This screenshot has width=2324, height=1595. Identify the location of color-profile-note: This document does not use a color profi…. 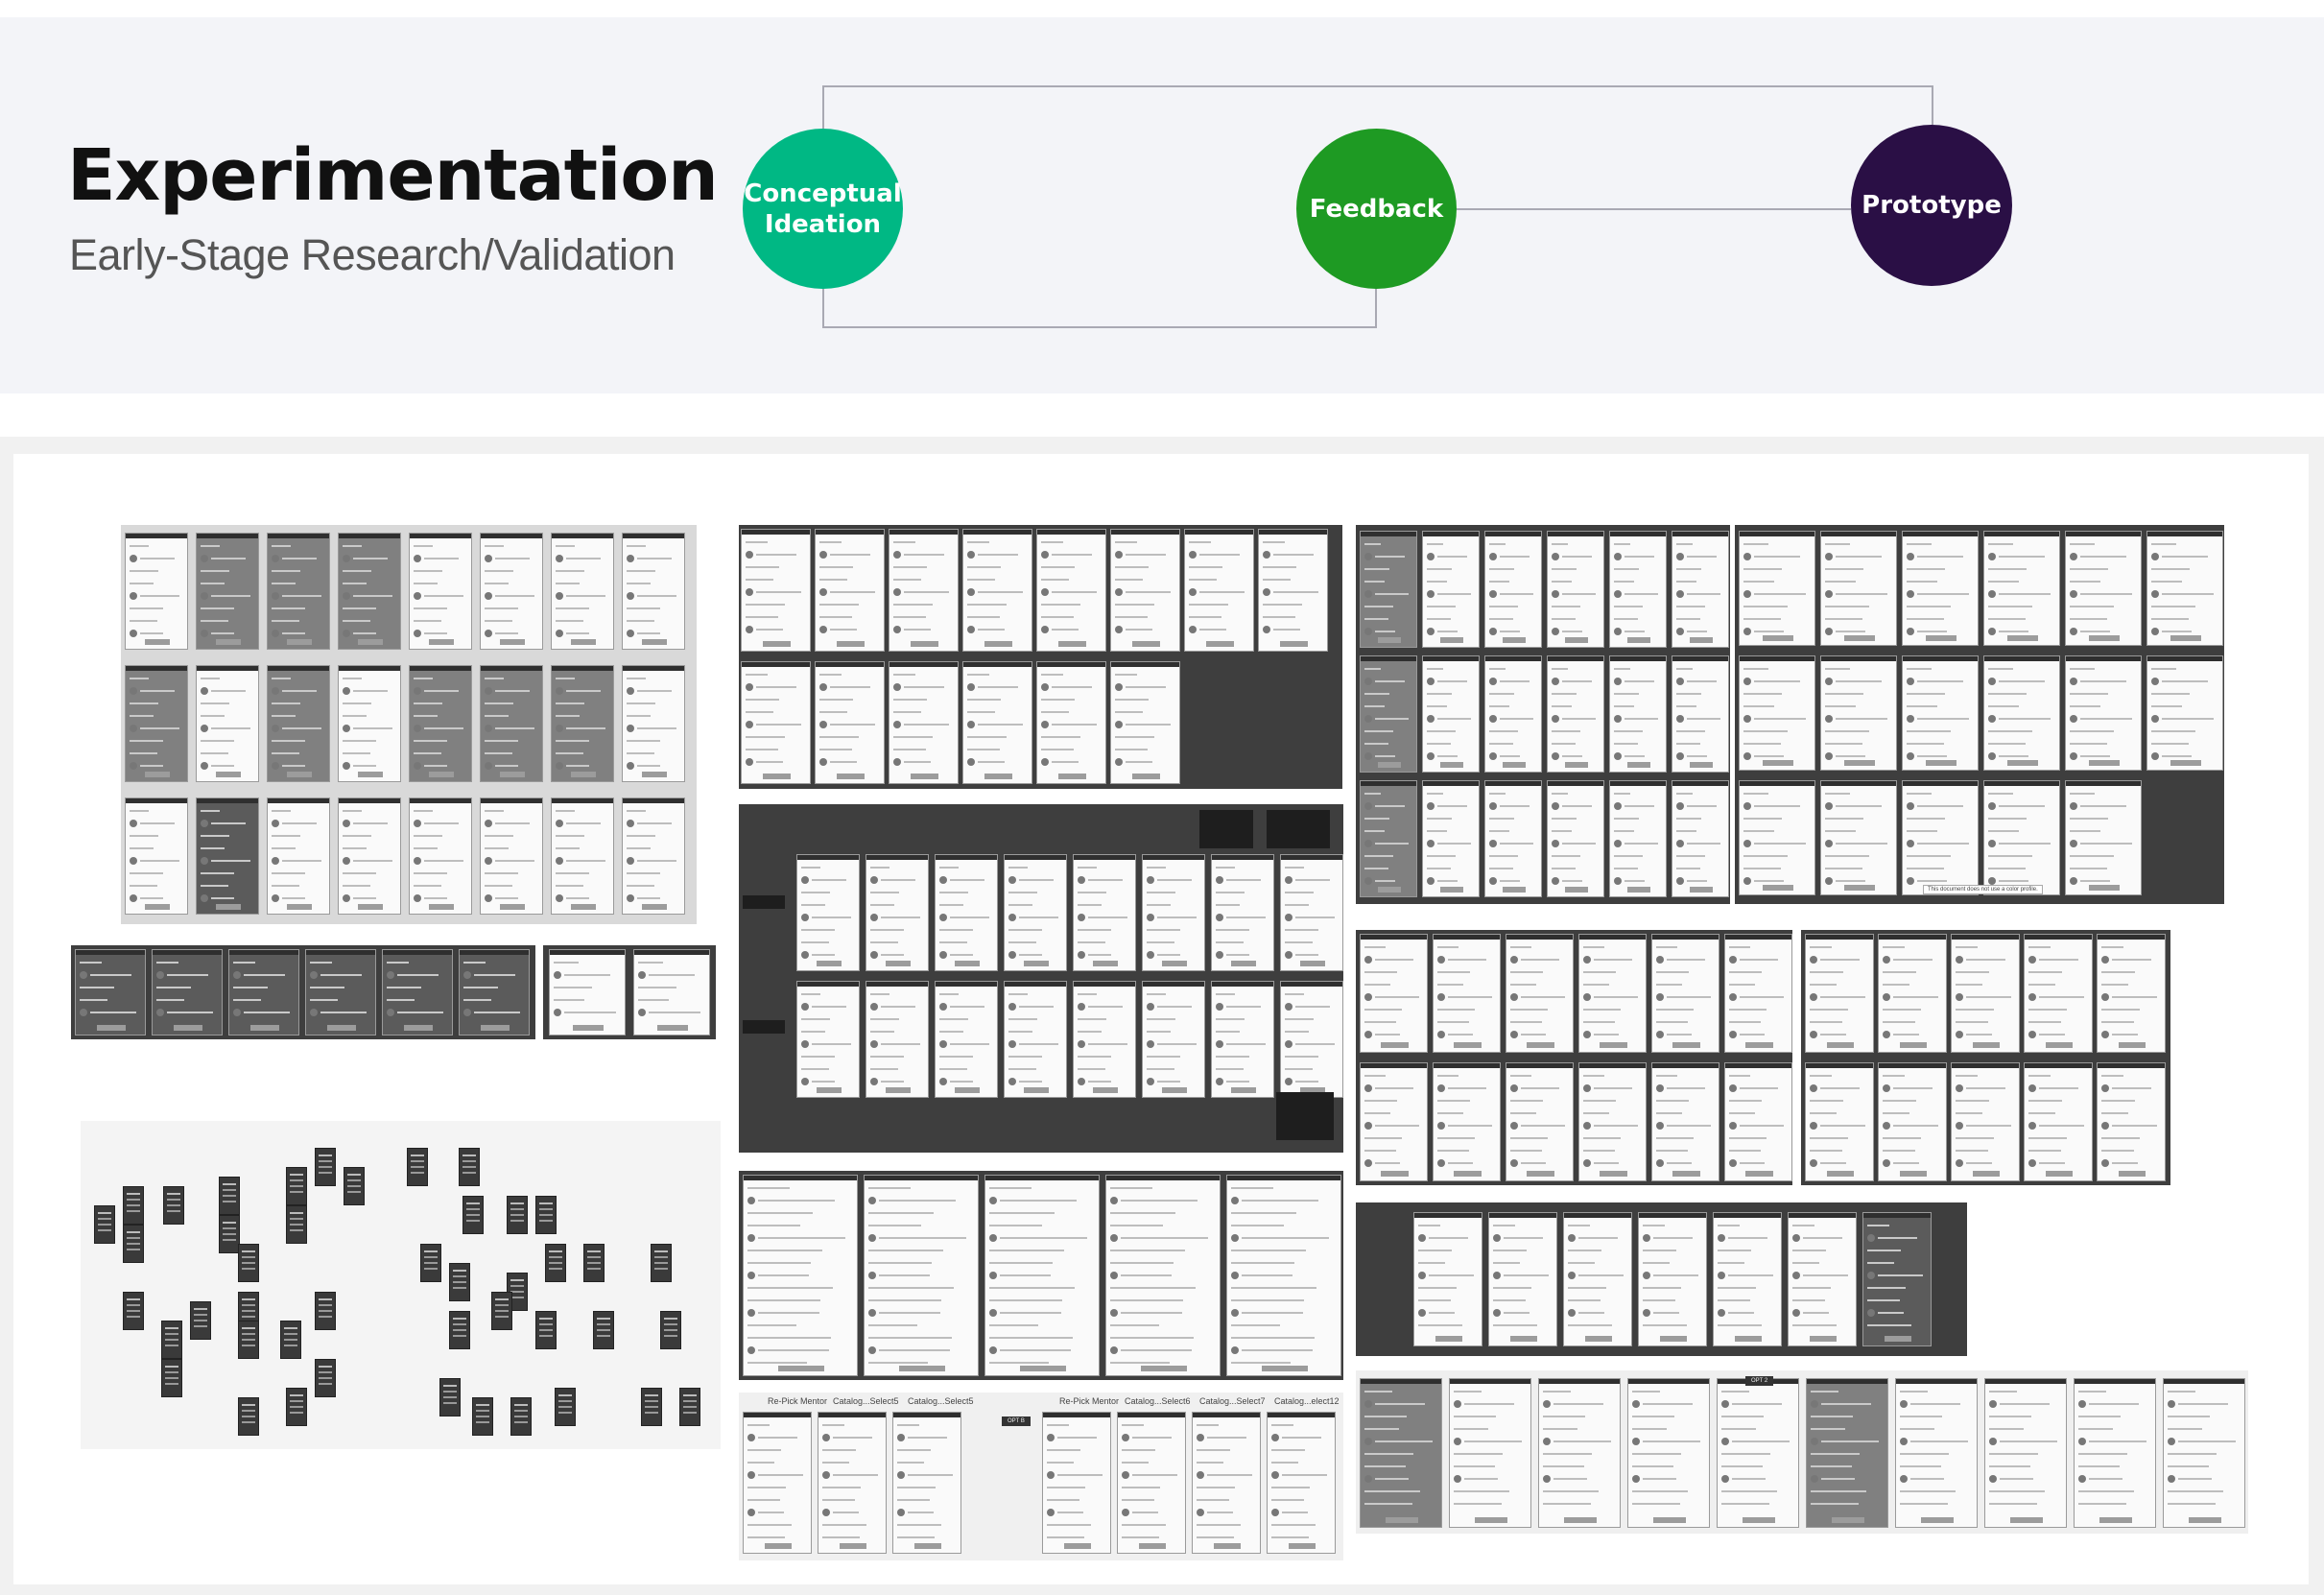
(1983, 889).